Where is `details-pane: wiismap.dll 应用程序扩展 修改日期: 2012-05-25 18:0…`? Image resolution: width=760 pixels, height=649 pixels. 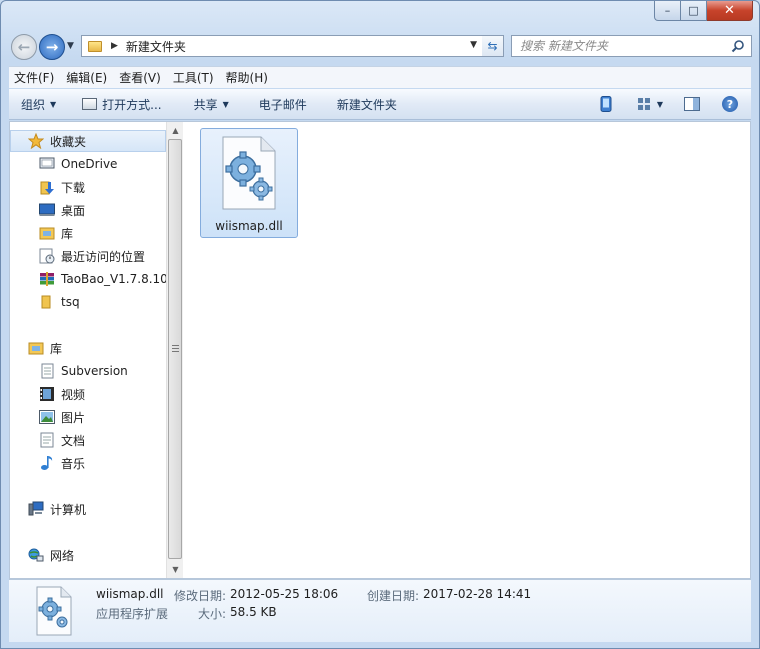
details-pane: wiismap.dll 应用程序扩展 修改日期: 2012-05-25 18:0… is located at coordinates (380, 610).